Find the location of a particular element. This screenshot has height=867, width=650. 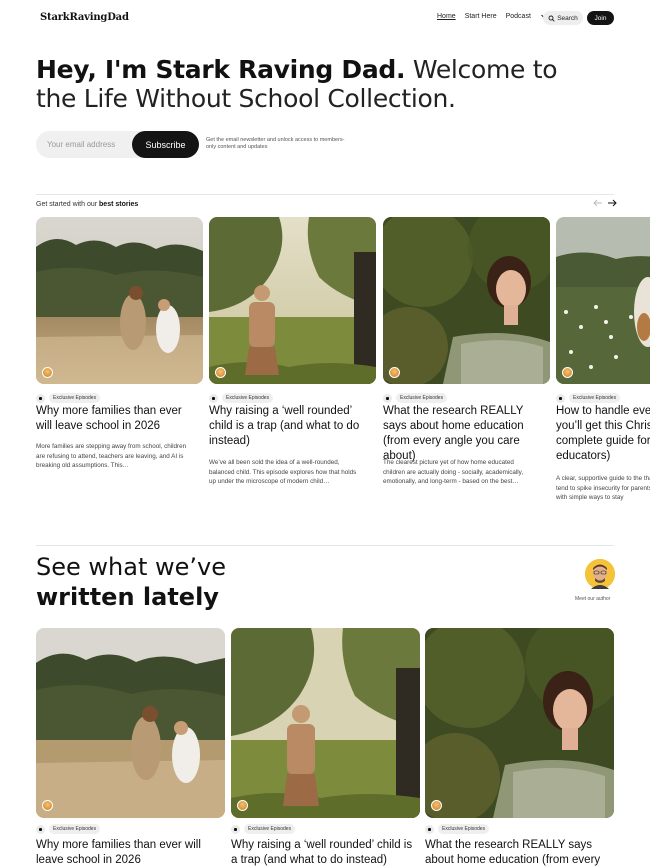

best-stories-label: Get started with our best stories is located at coordinates (87, 204).